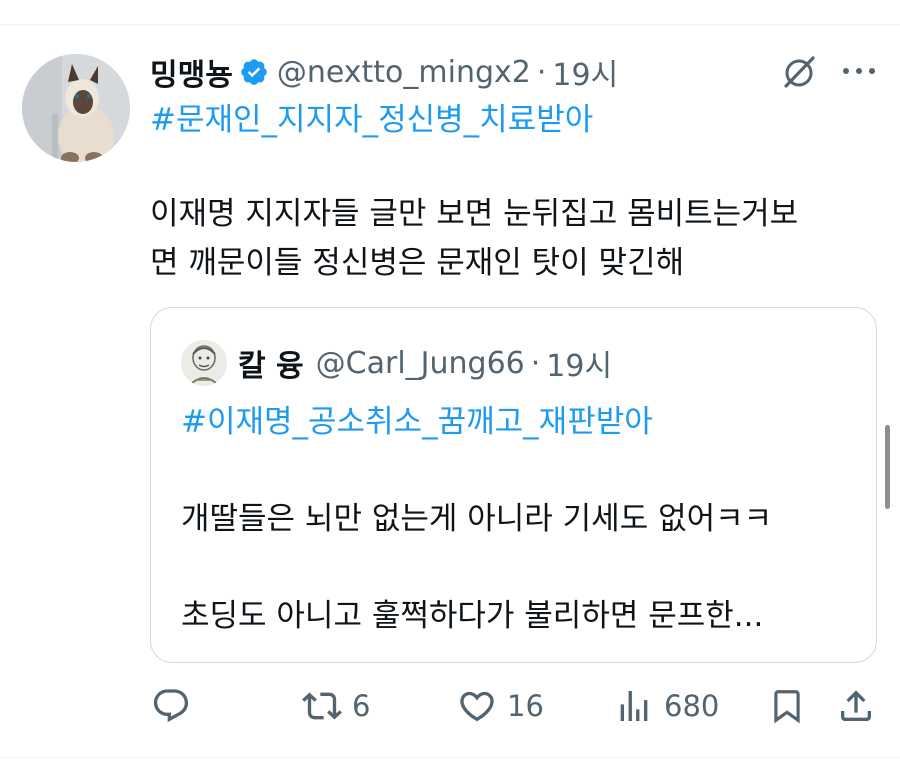  What do you see at coordinates (887, 467) in the screenshot?
I see `scrollbar` at bounding box center [887, 467].